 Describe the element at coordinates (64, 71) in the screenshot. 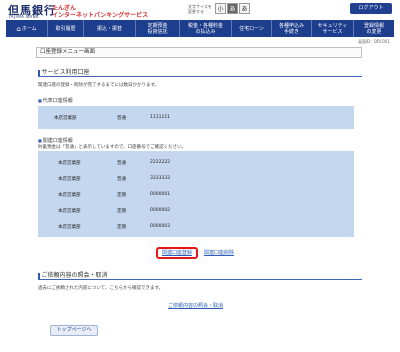

I see `section-heading-service: サービス利用口座` at that location.